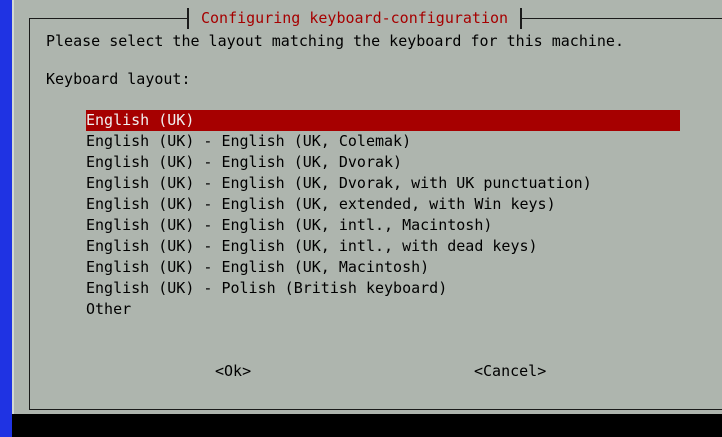  Describe the element at coordinates (233, 371) in the screenshot. I see `ok-button: <Ok>` at that location.